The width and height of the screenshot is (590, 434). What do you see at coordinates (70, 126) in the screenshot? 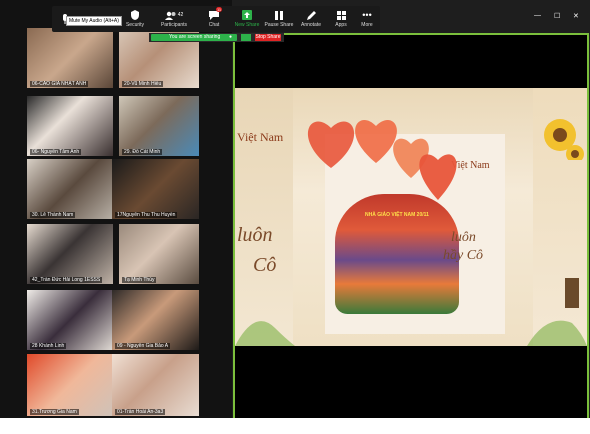
I see `participant-tile: 06- Nguyễn Tâm Anh` at bounding box center [70, 126].